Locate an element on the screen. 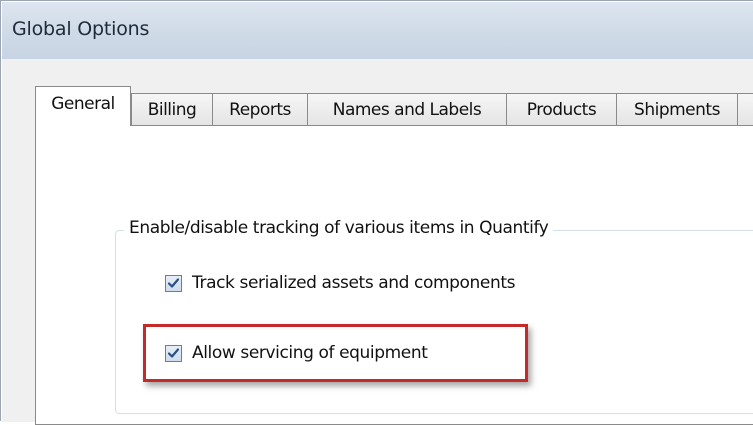 The image size is (753, 425). tab-general: General is located at coordinates (83, 106).